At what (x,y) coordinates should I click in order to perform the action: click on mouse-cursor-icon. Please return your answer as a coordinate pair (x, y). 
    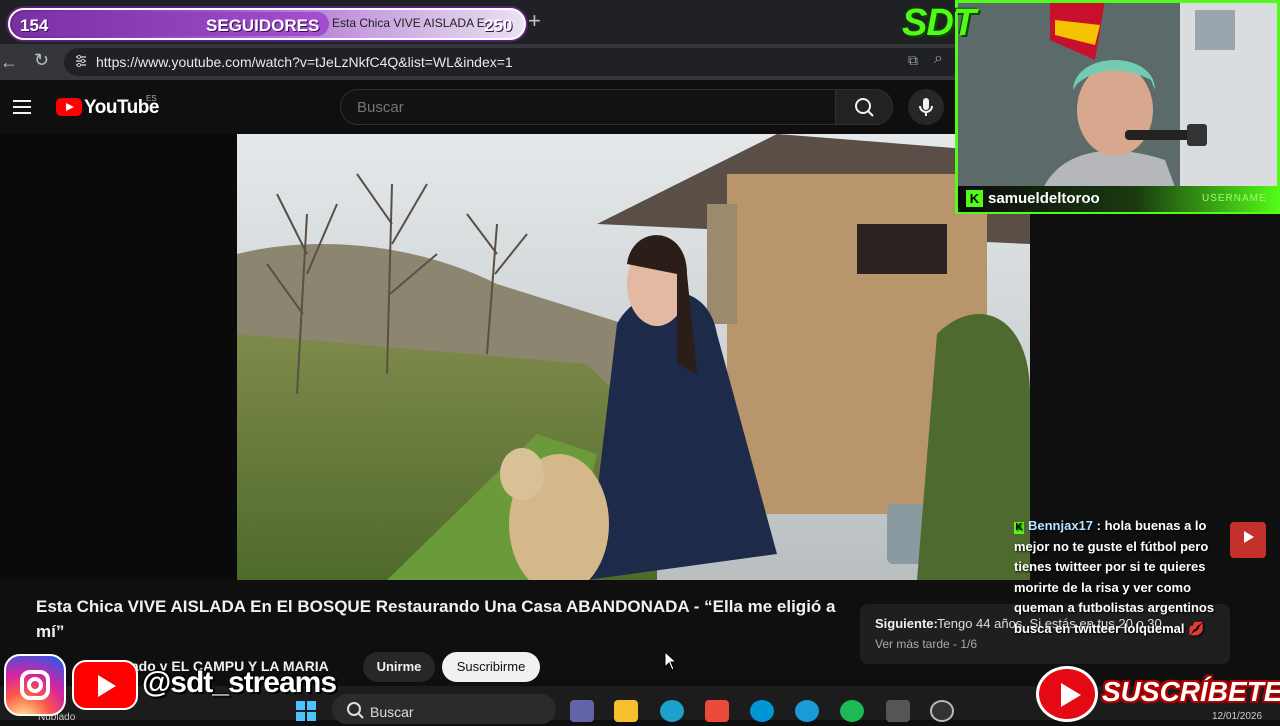
    Looking at the image, I should click on (671, 661).